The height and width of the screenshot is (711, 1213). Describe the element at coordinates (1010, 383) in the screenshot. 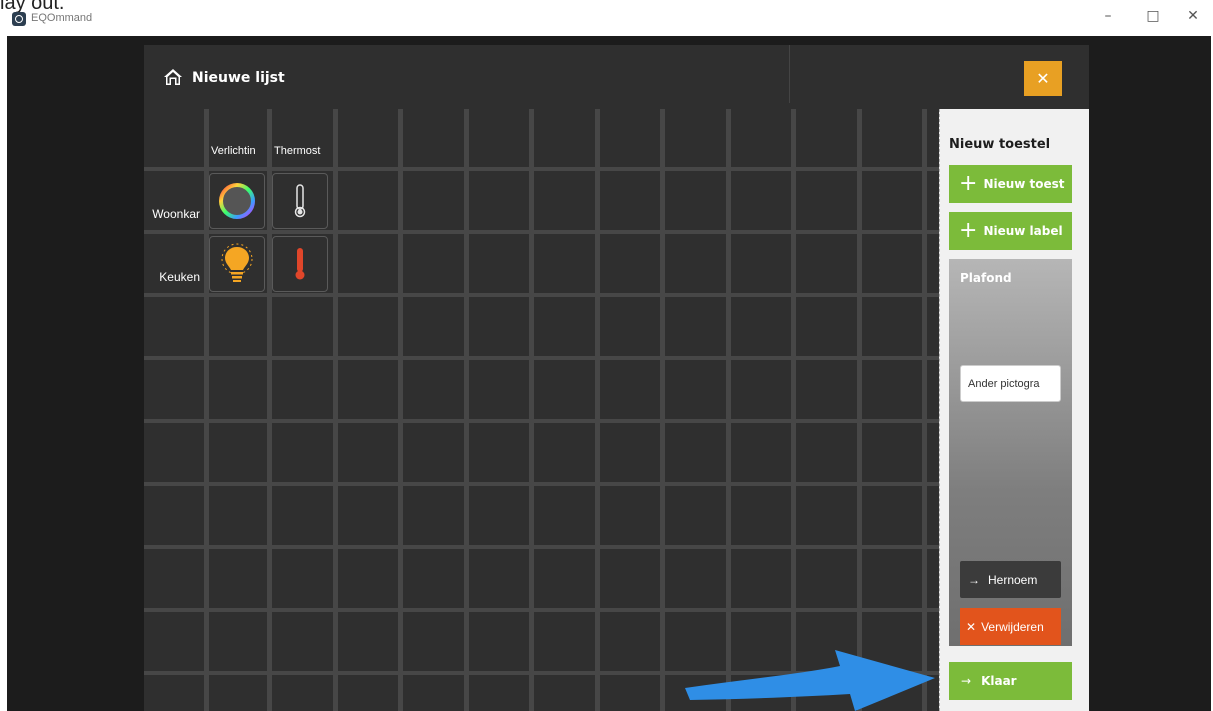

I see `other-icon-button: Ander pictogra` at that location.